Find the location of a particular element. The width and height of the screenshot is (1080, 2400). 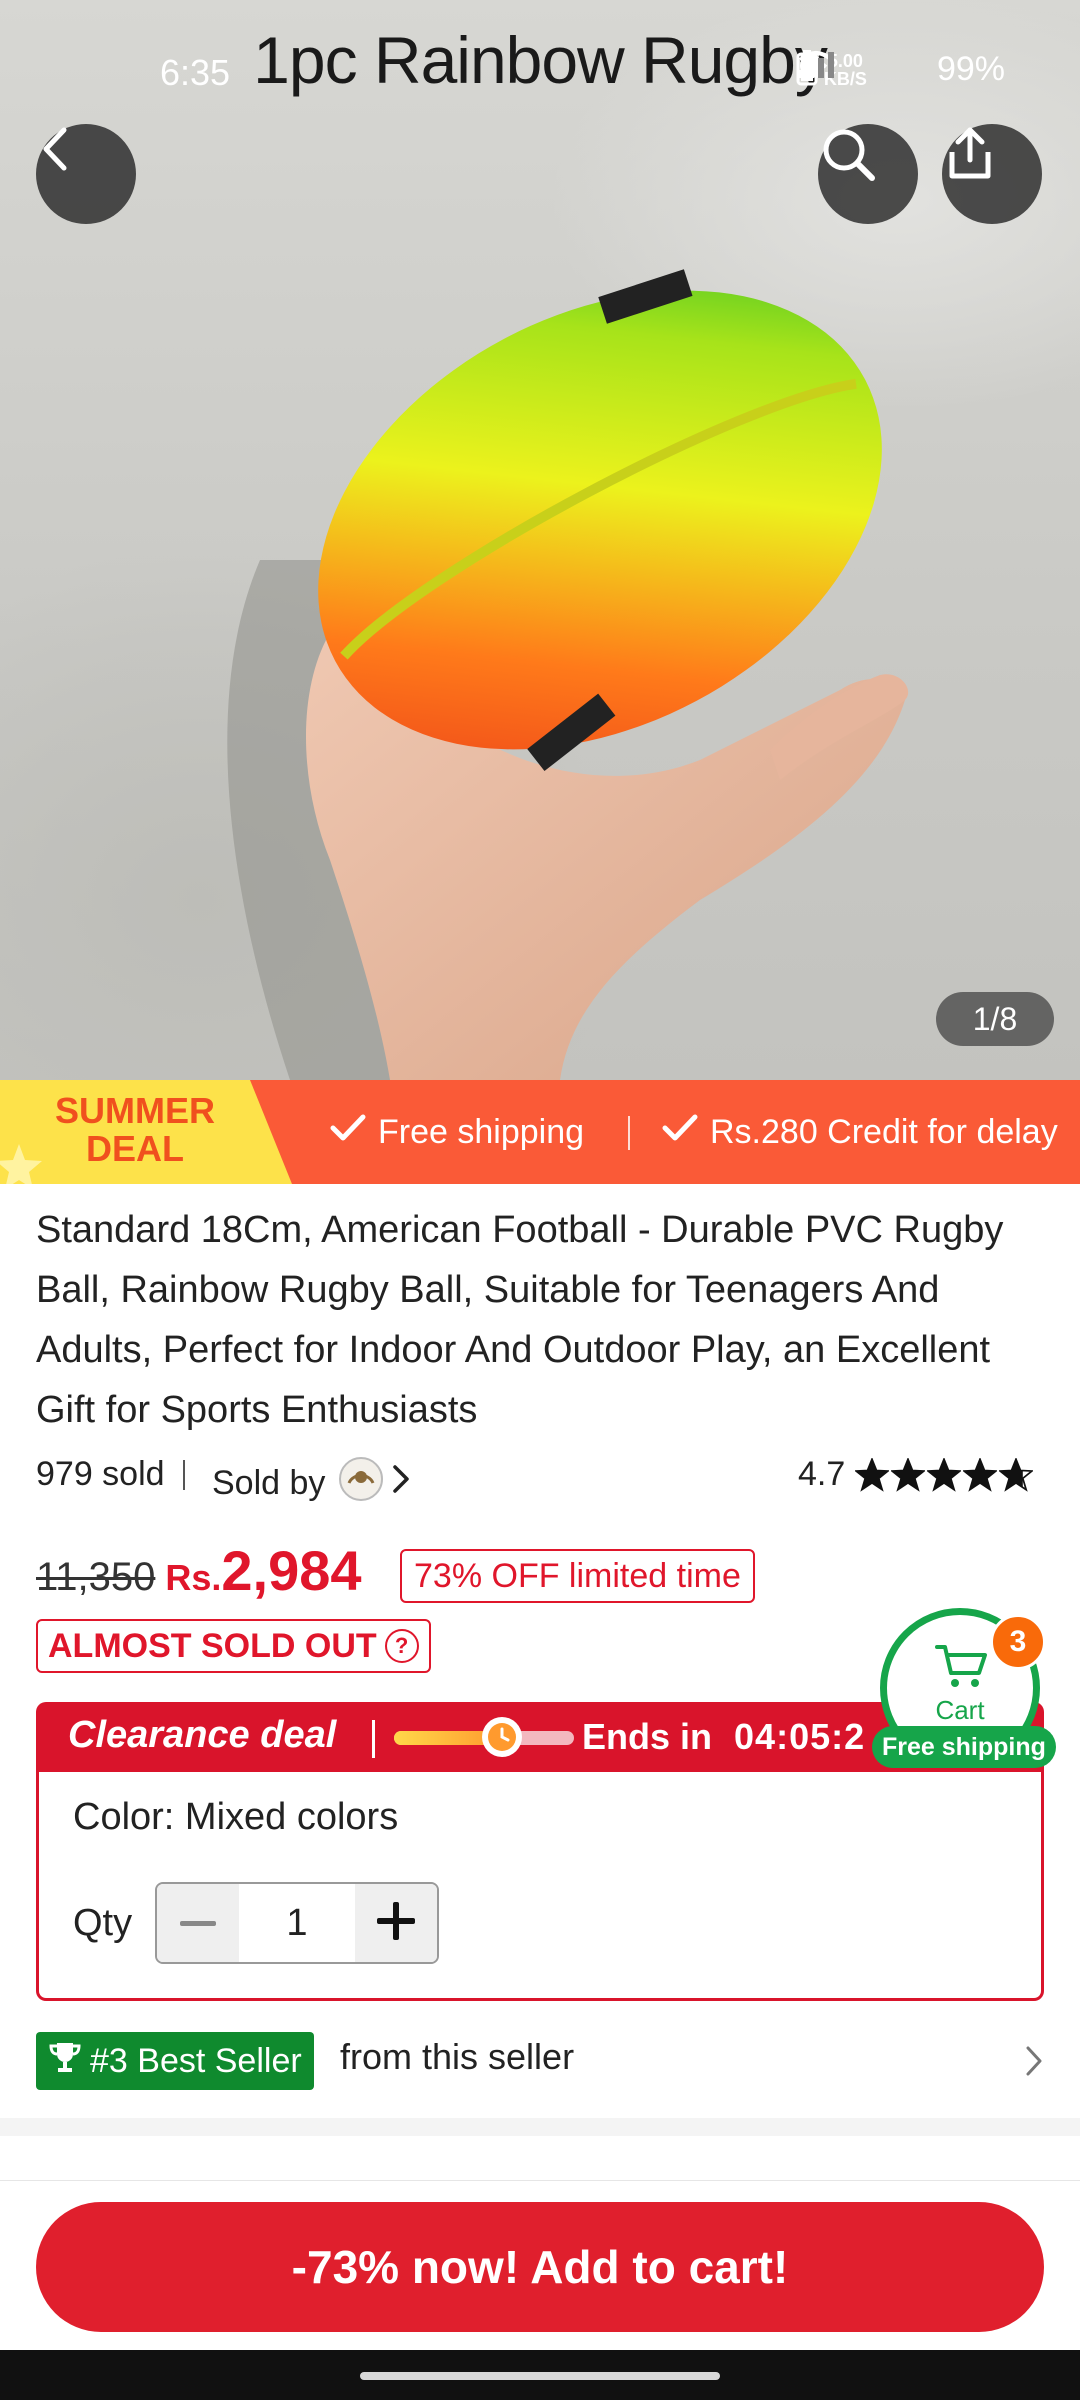

current-price: 2,984 is located at coordinates (291, 1570).